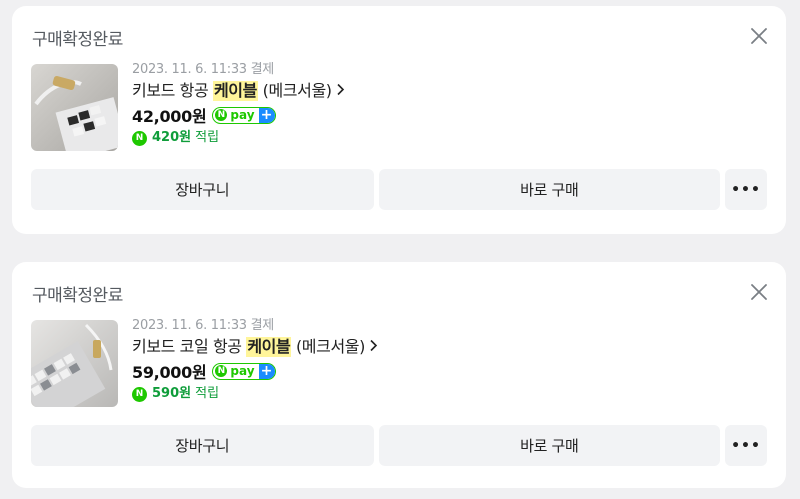 The width and height of the screenshot is (800, 499). I want to click on points-amount: 590원, so click(172, 393).